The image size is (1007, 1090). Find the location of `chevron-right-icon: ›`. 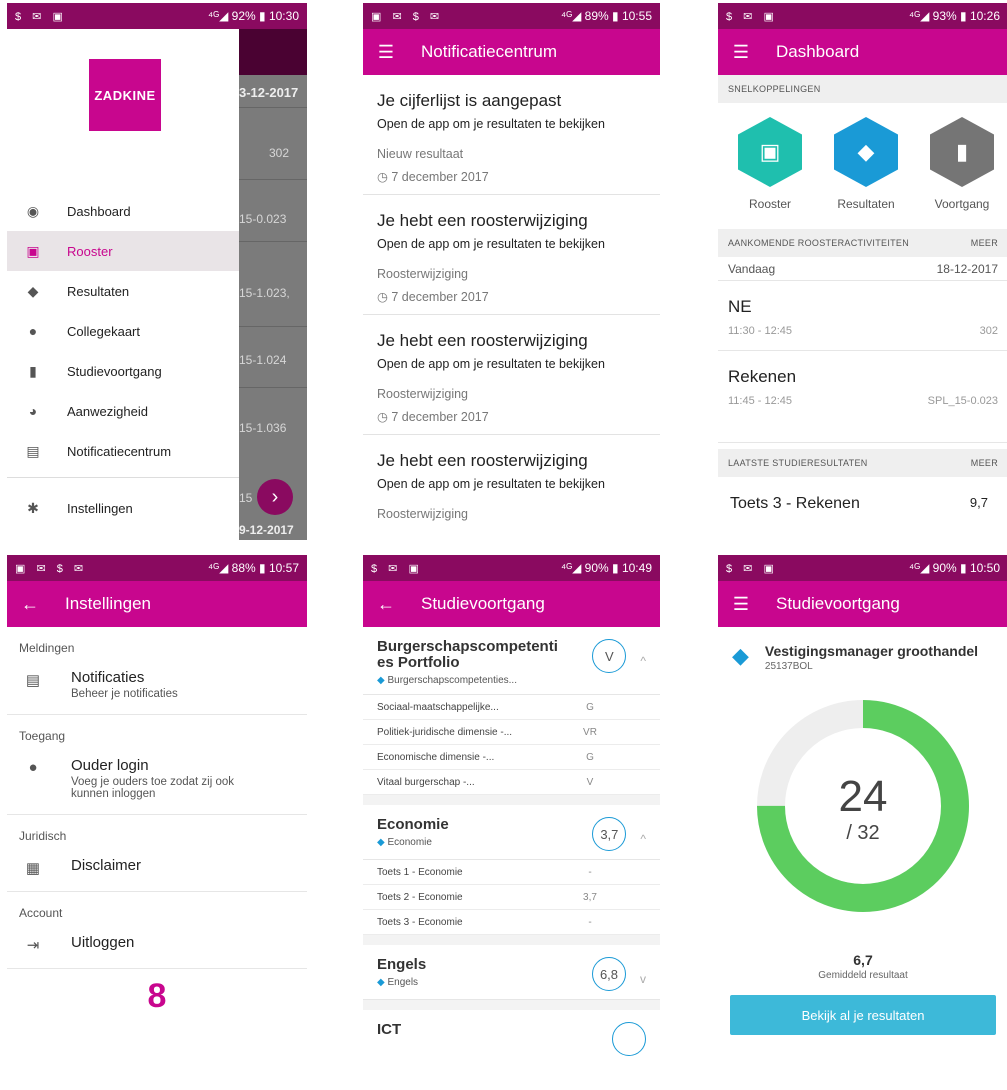

chevron-right-icon: › is located at coordinates (275, 496).